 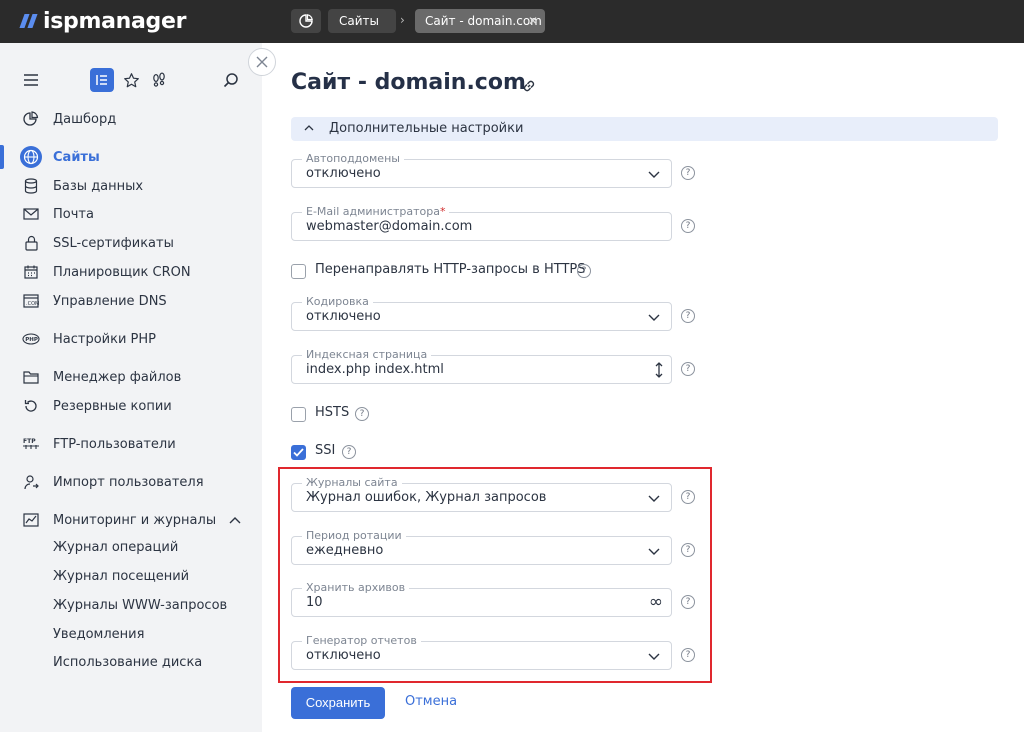 I want to click on sidebar-item-ssl: SSL-сертификаты, so click(x=131, y=243).